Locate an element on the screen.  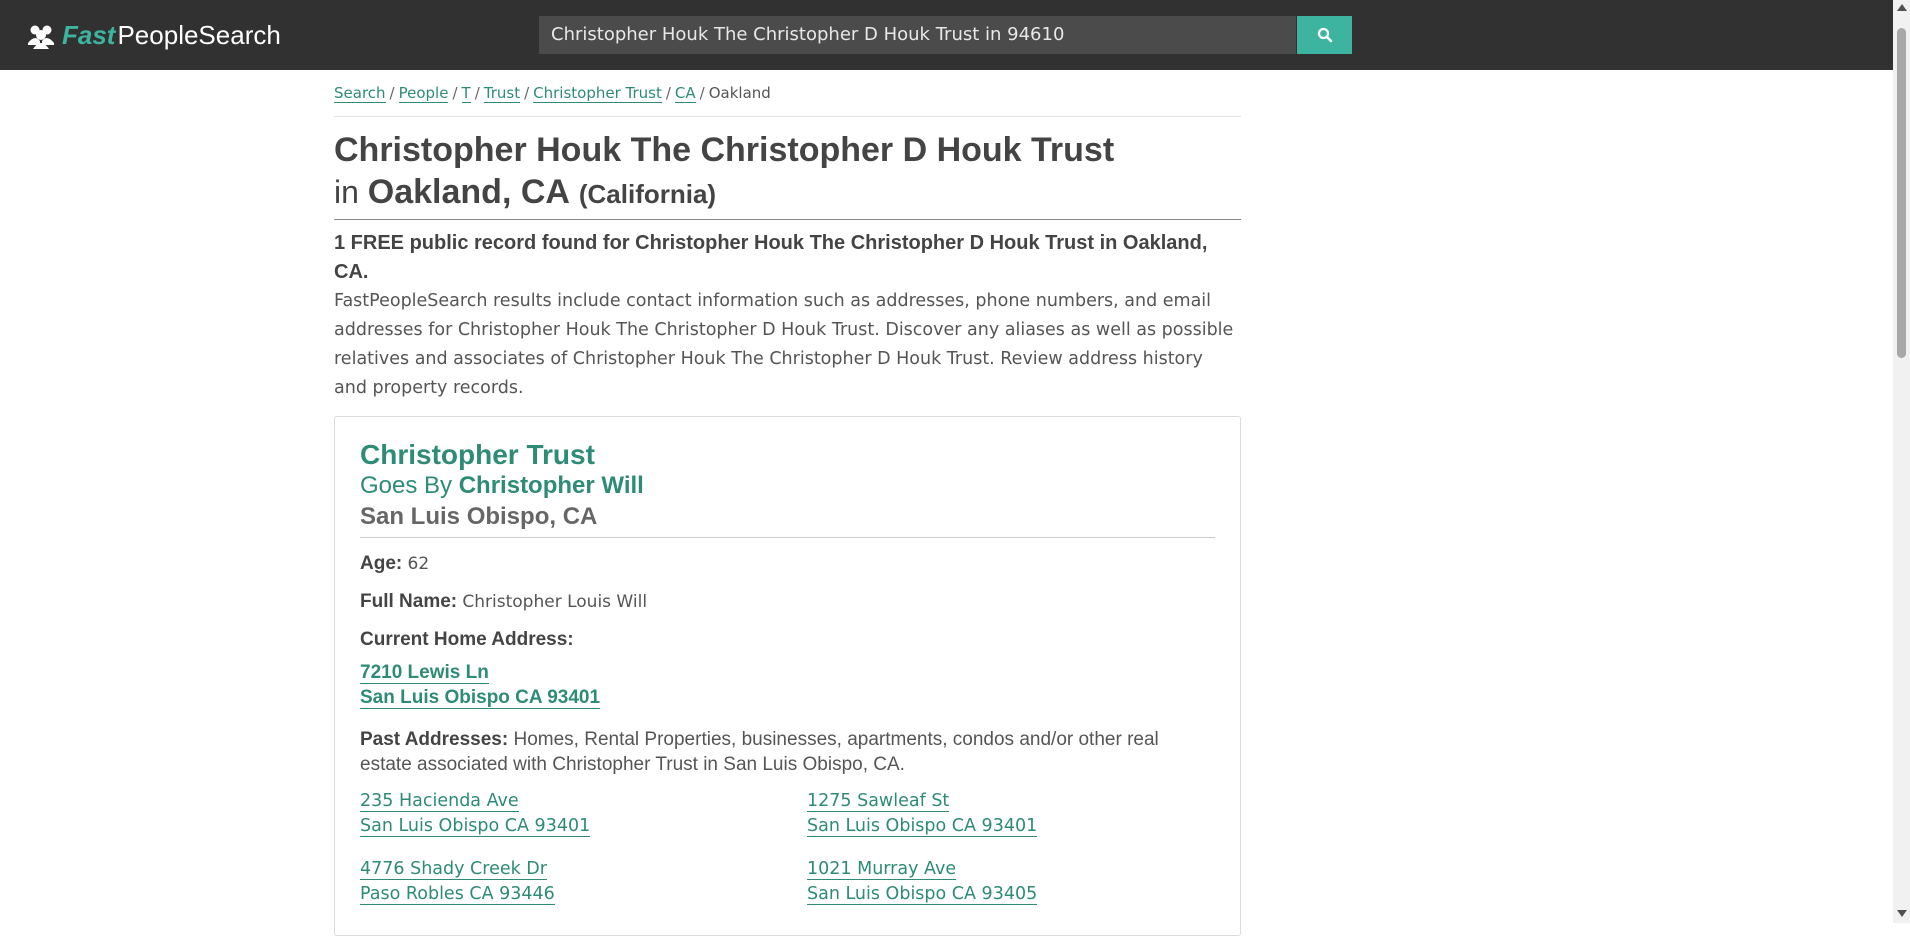
logo-people-text: PeopleSearch is located at coordinates (199, 35).